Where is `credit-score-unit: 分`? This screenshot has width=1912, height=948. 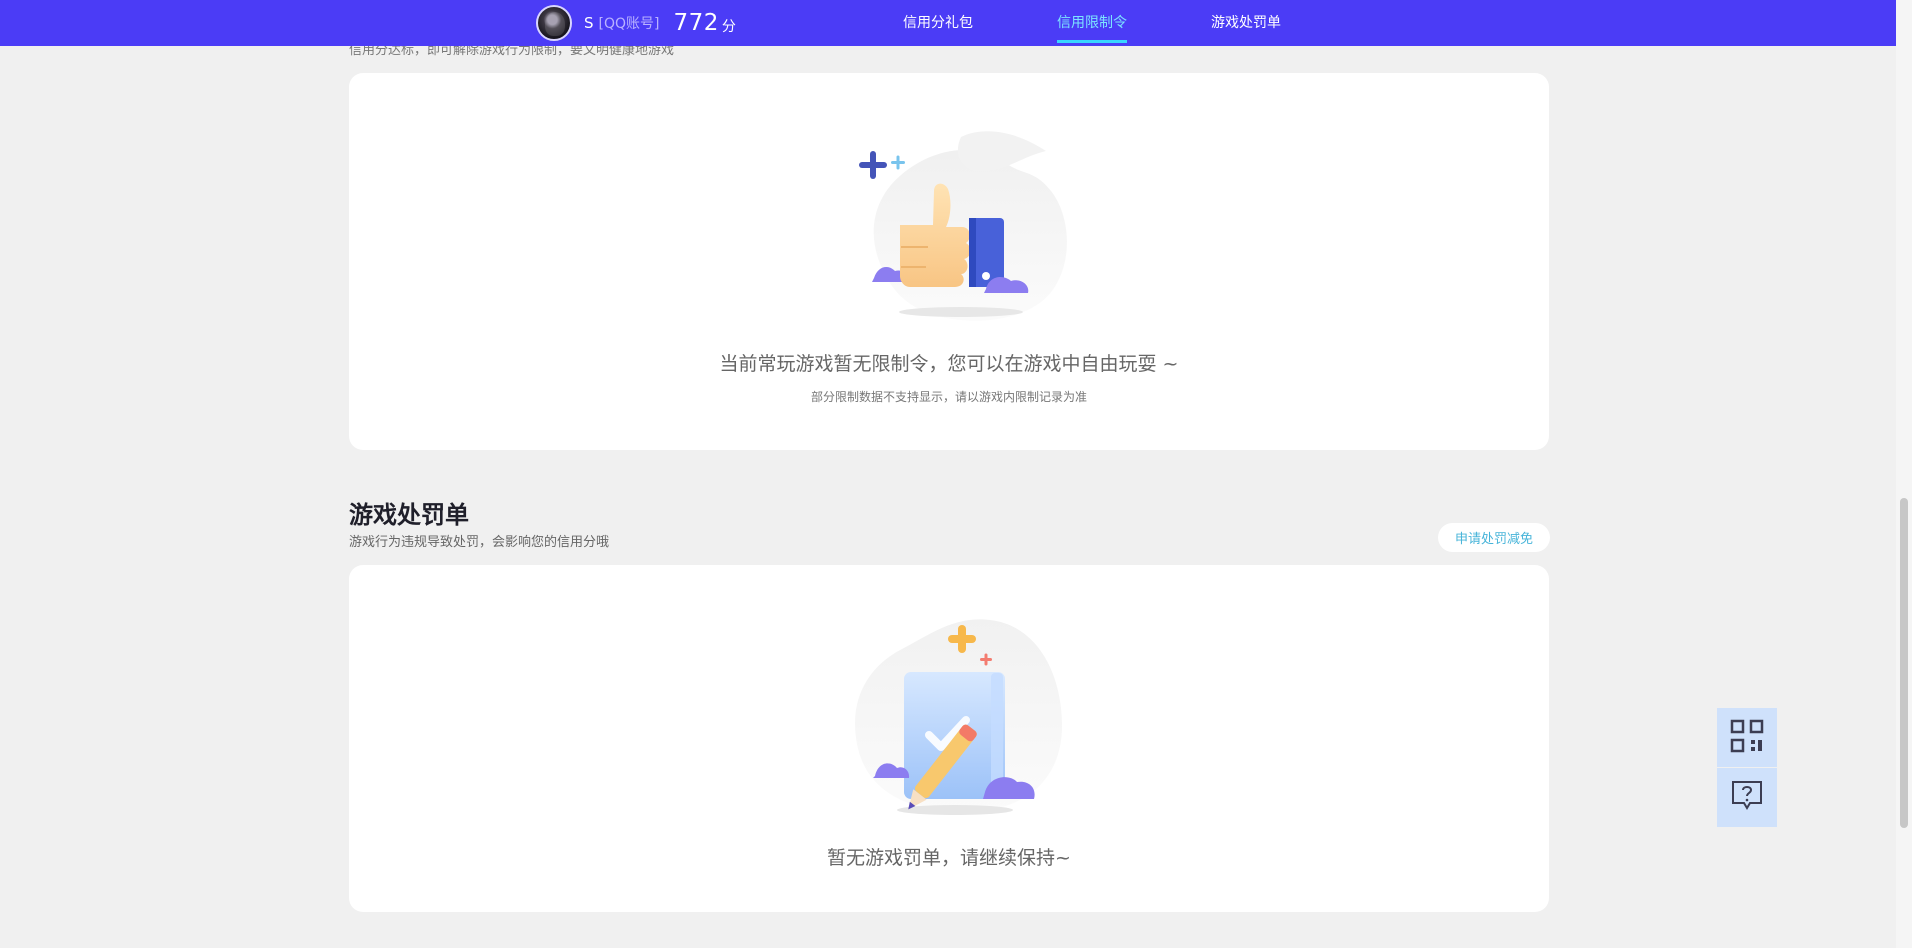
credit-score-unit: 分 is located at coordinates (728, 26).